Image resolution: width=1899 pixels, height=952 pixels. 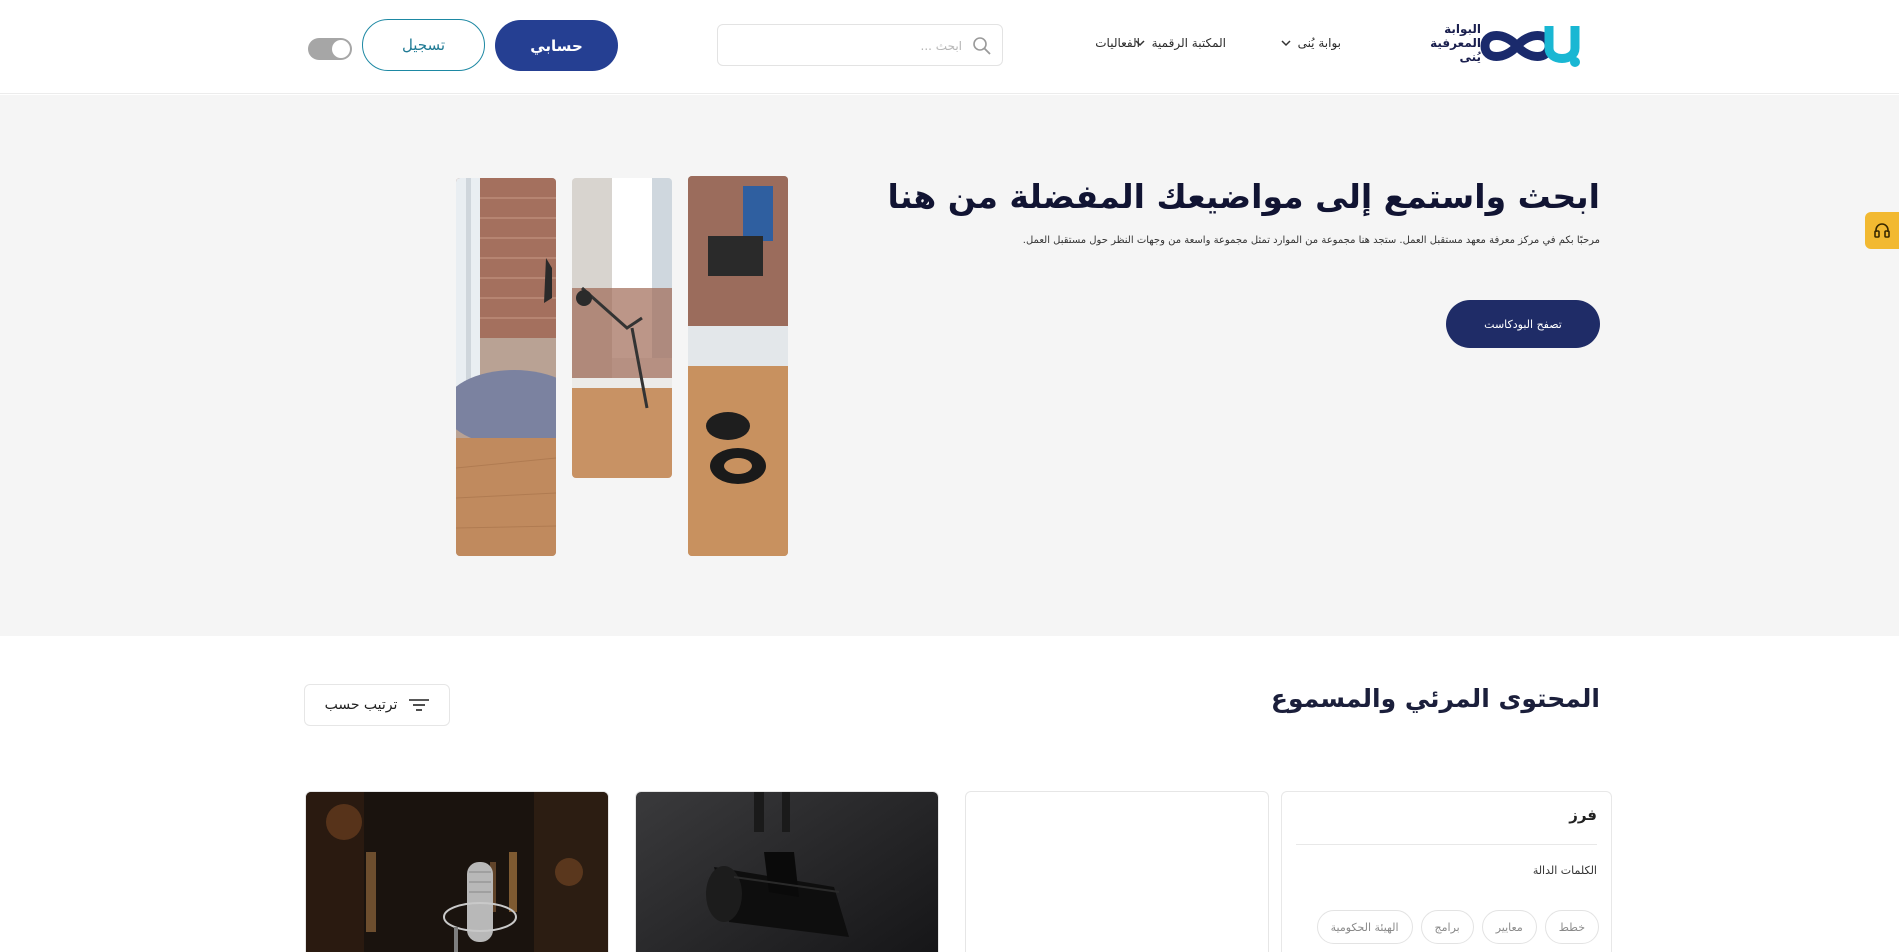 What do you see at coordinates (847, 46) in the screenshot?
I see `search-input` at bounding box center [847, 46].